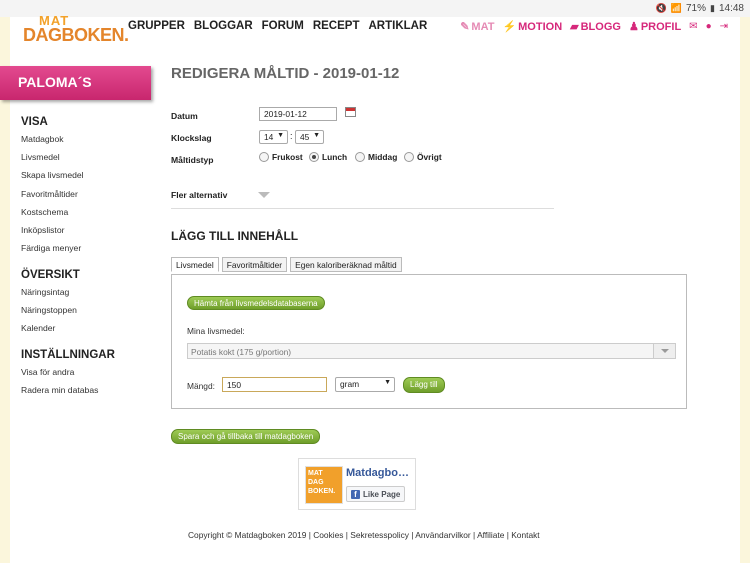 The image size is (750, 563). I want to click on clock: 14:48, so click(731, 8).